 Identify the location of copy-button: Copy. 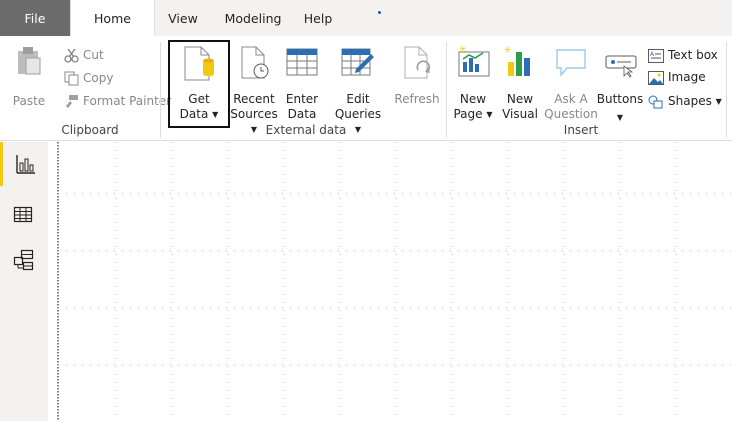
(88, 78).